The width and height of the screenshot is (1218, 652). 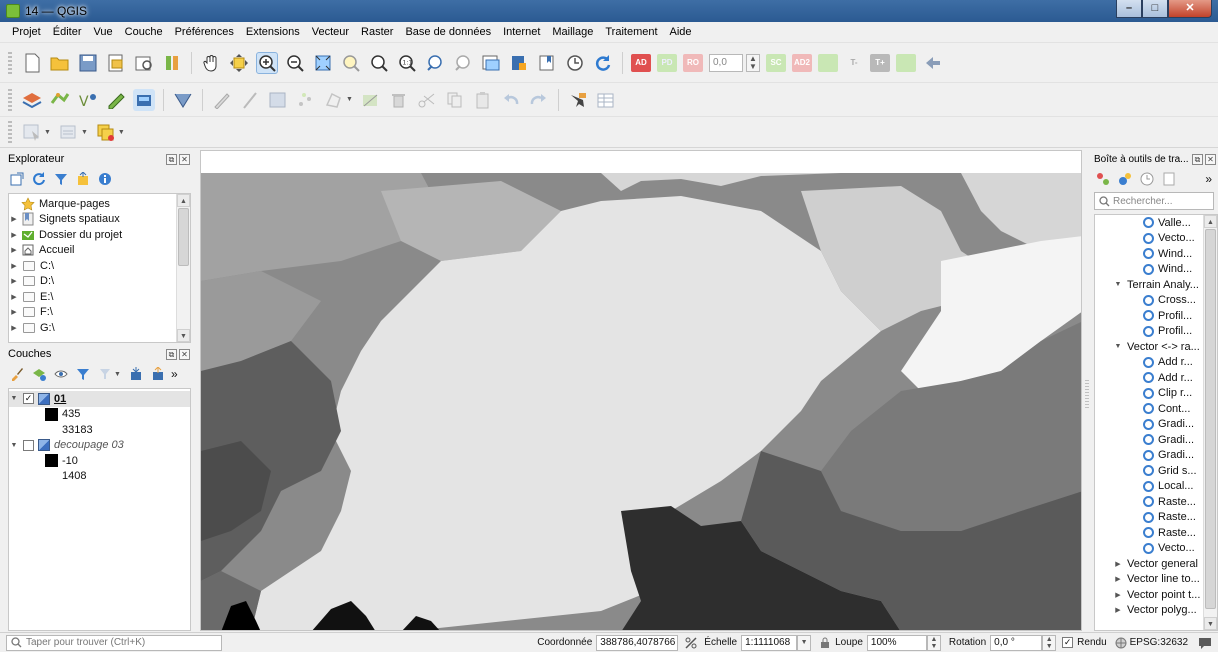 I want to click on lock-icon, so click(x=825, y=643).